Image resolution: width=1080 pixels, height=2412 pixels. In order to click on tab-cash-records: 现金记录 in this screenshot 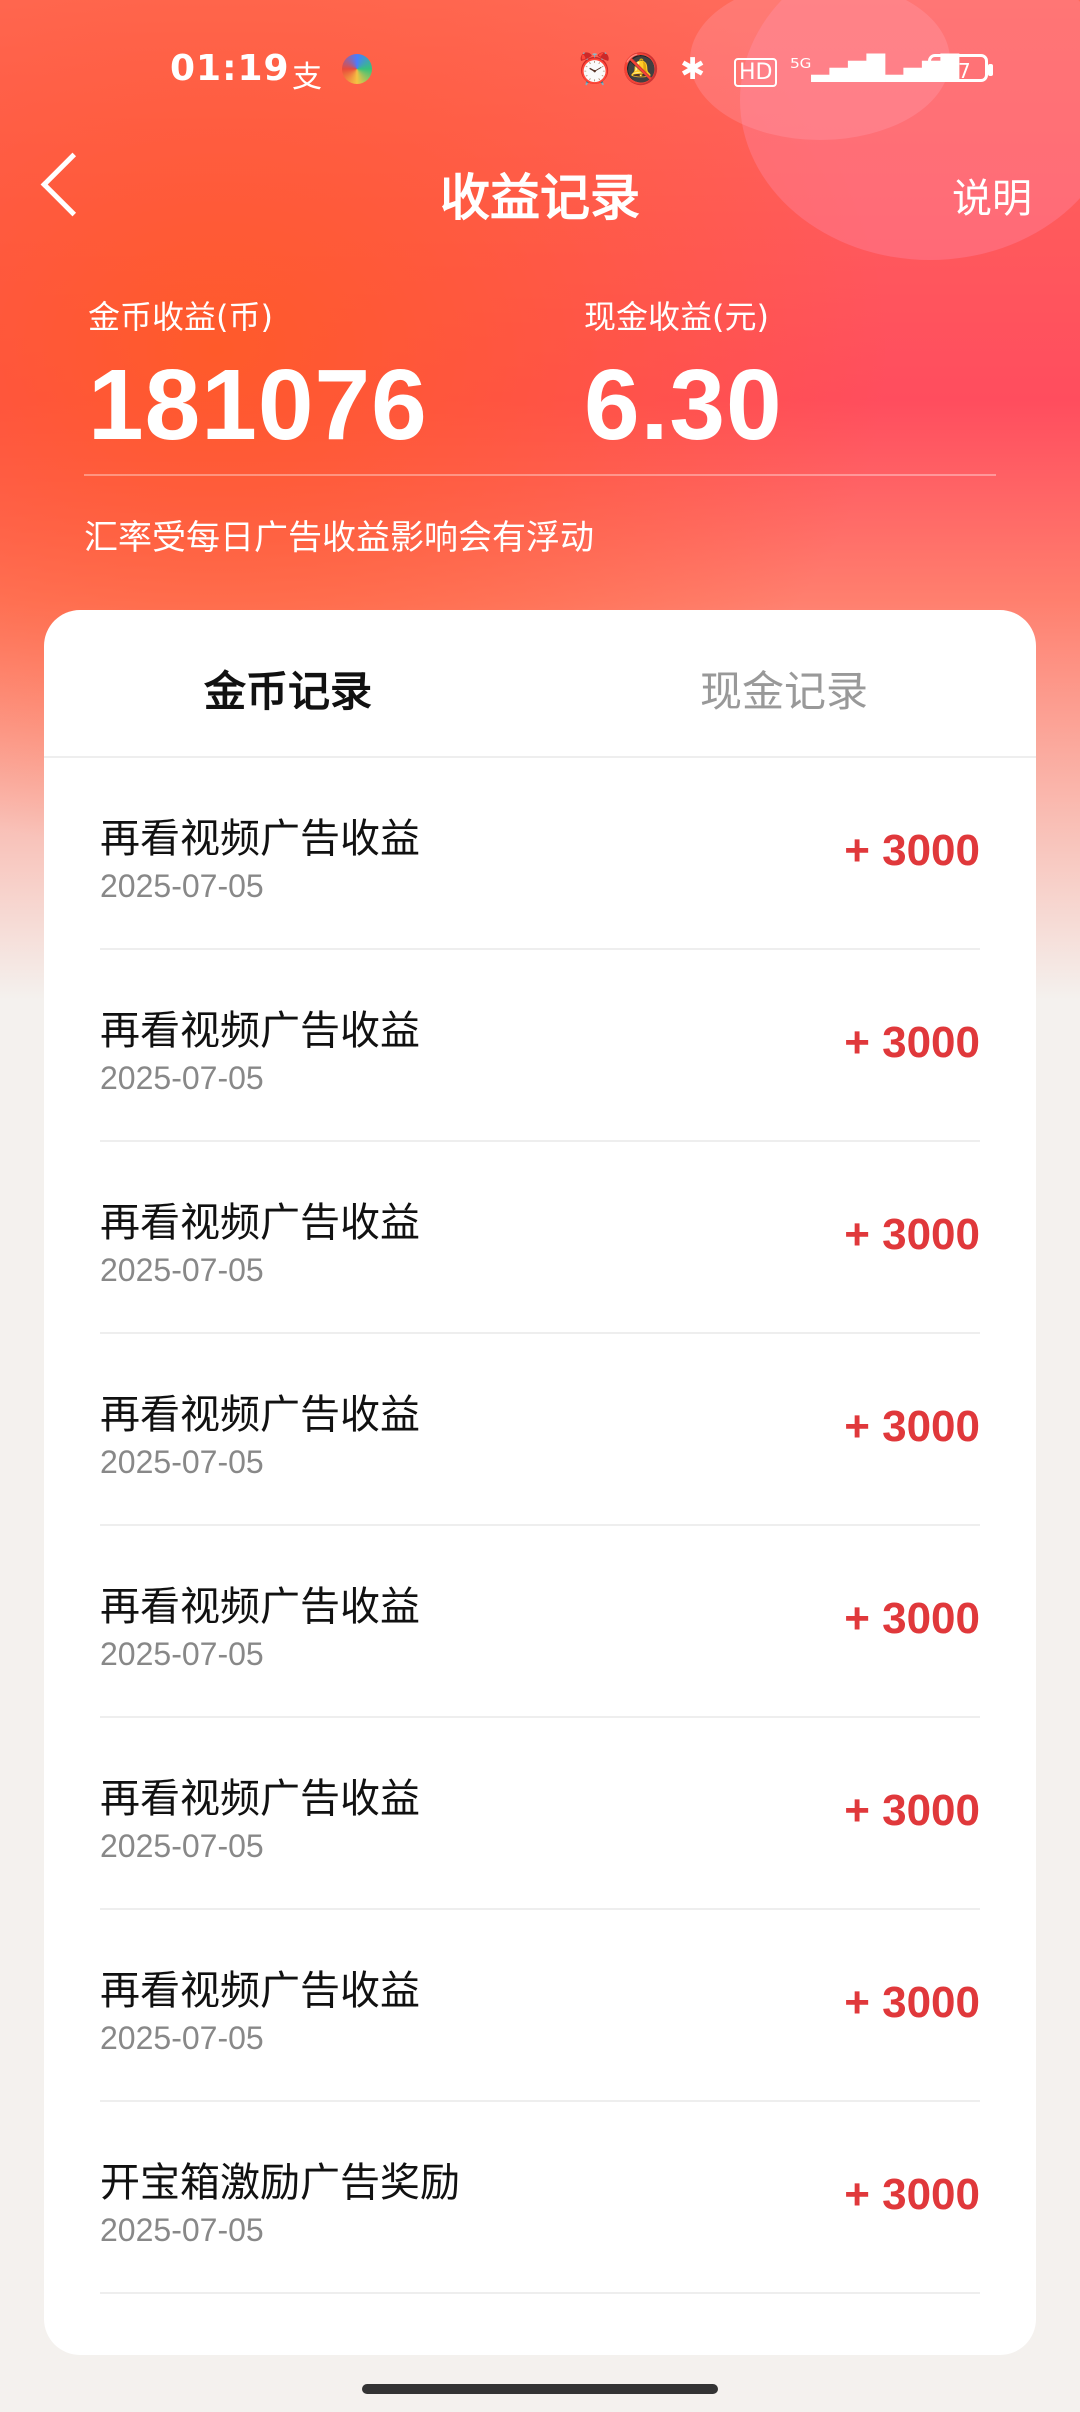, I will do `click(784, 688)`.